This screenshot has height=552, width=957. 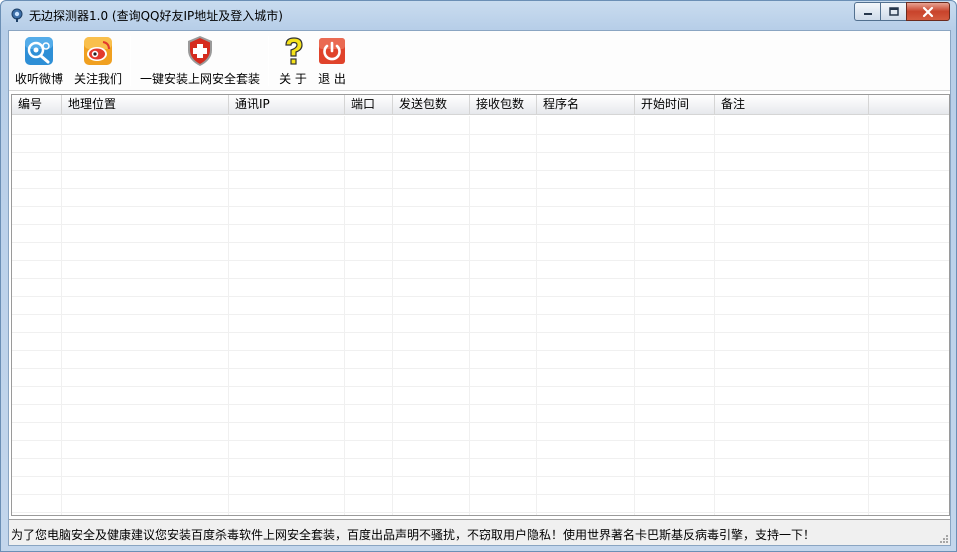 What do you see at coordinates (98, 51) in the screenshot?
I see `weibo-follow-icon` at bounding box center [98, 51].